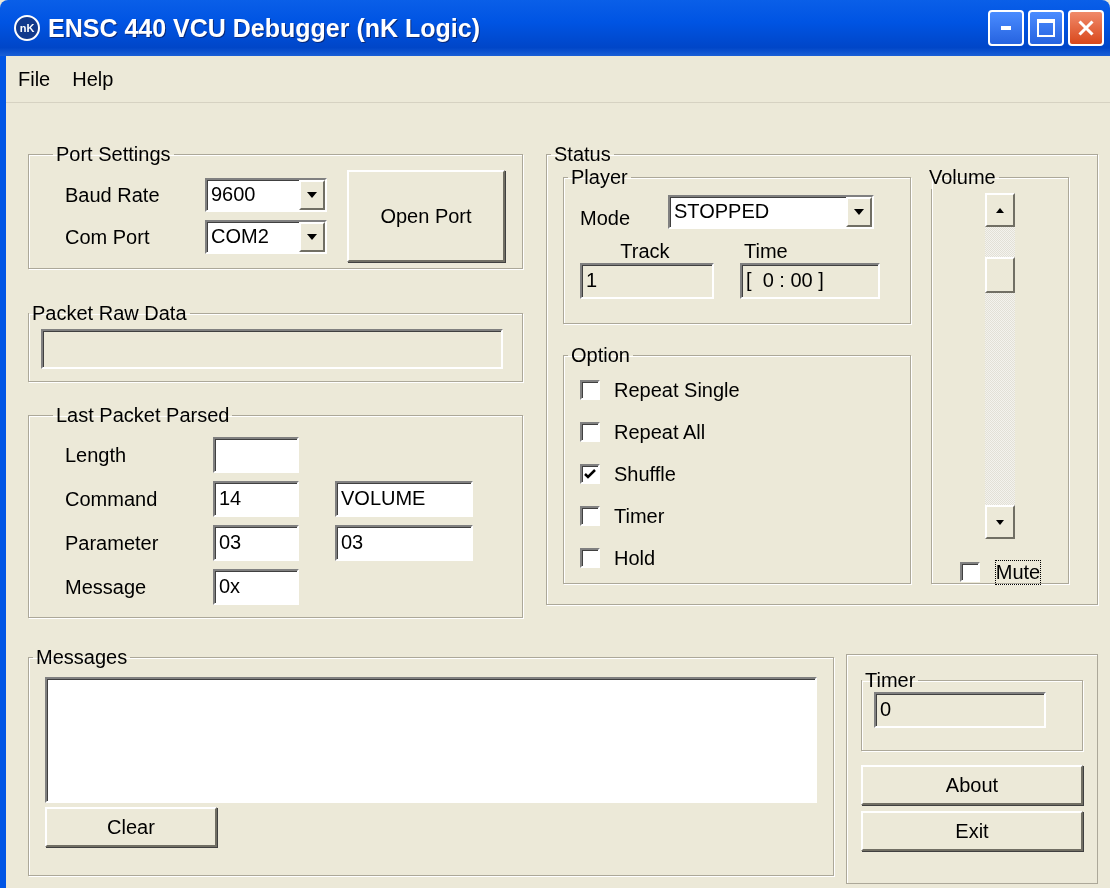 This screenshot has width=1110, height=888. I want to click on timer-field: 0, so click(960, 710).